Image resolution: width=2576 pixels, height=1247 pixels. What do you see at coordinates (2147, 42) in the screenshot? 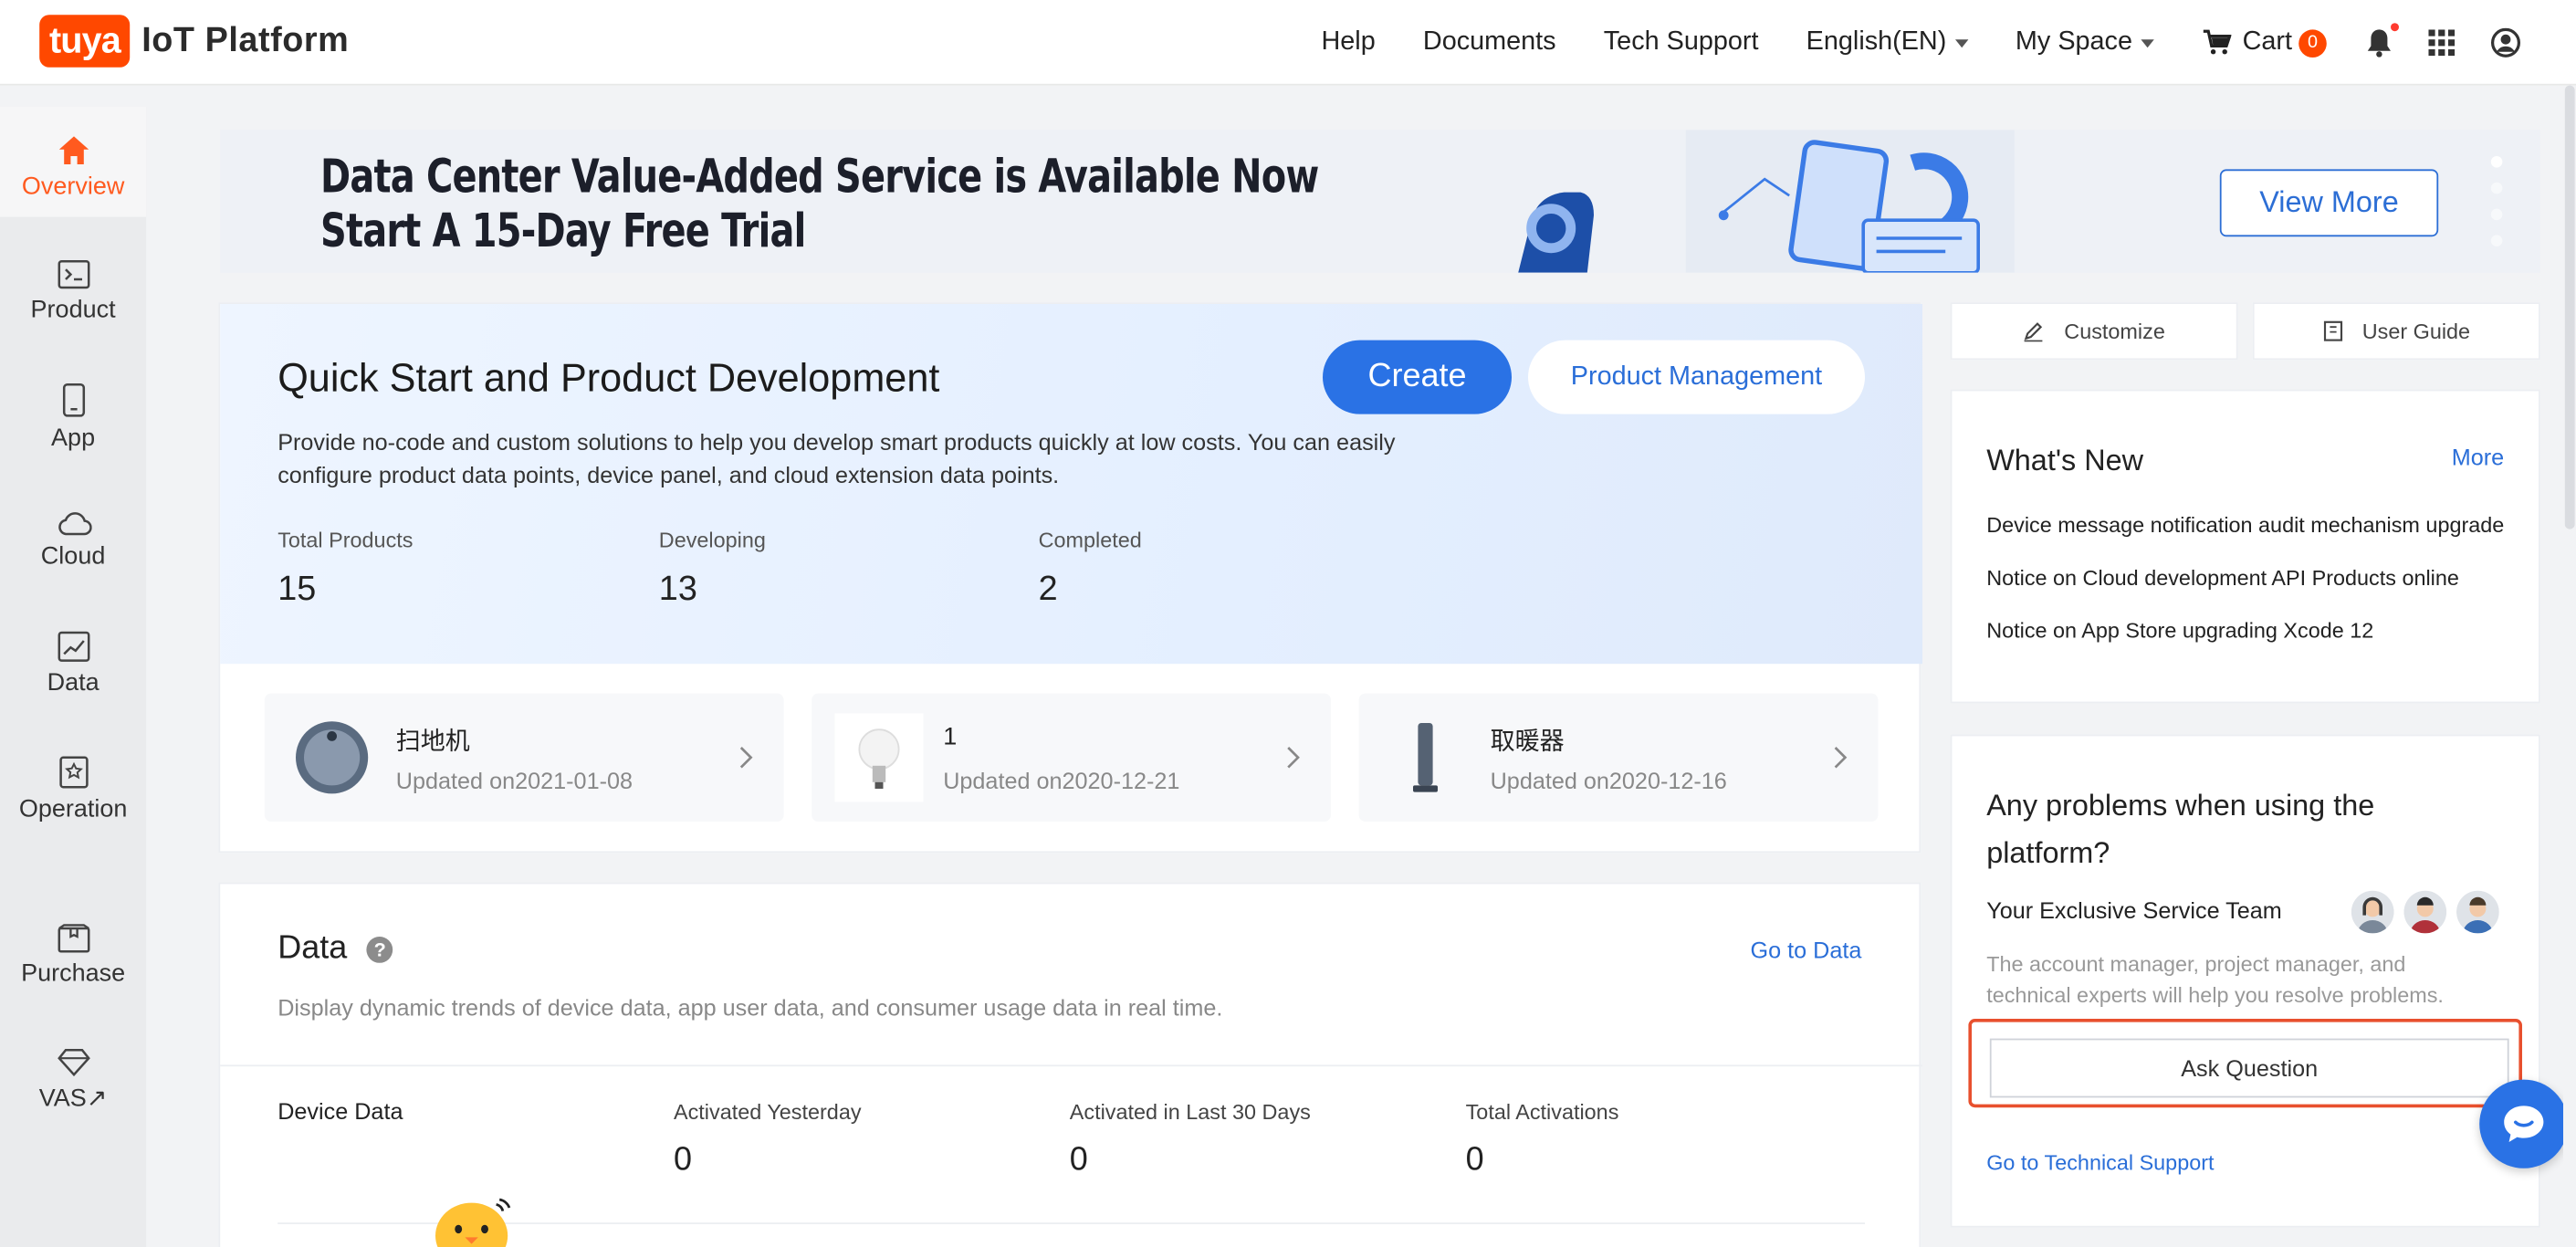
I see `chevron-down-icon` at bounding box center [2147, 42].